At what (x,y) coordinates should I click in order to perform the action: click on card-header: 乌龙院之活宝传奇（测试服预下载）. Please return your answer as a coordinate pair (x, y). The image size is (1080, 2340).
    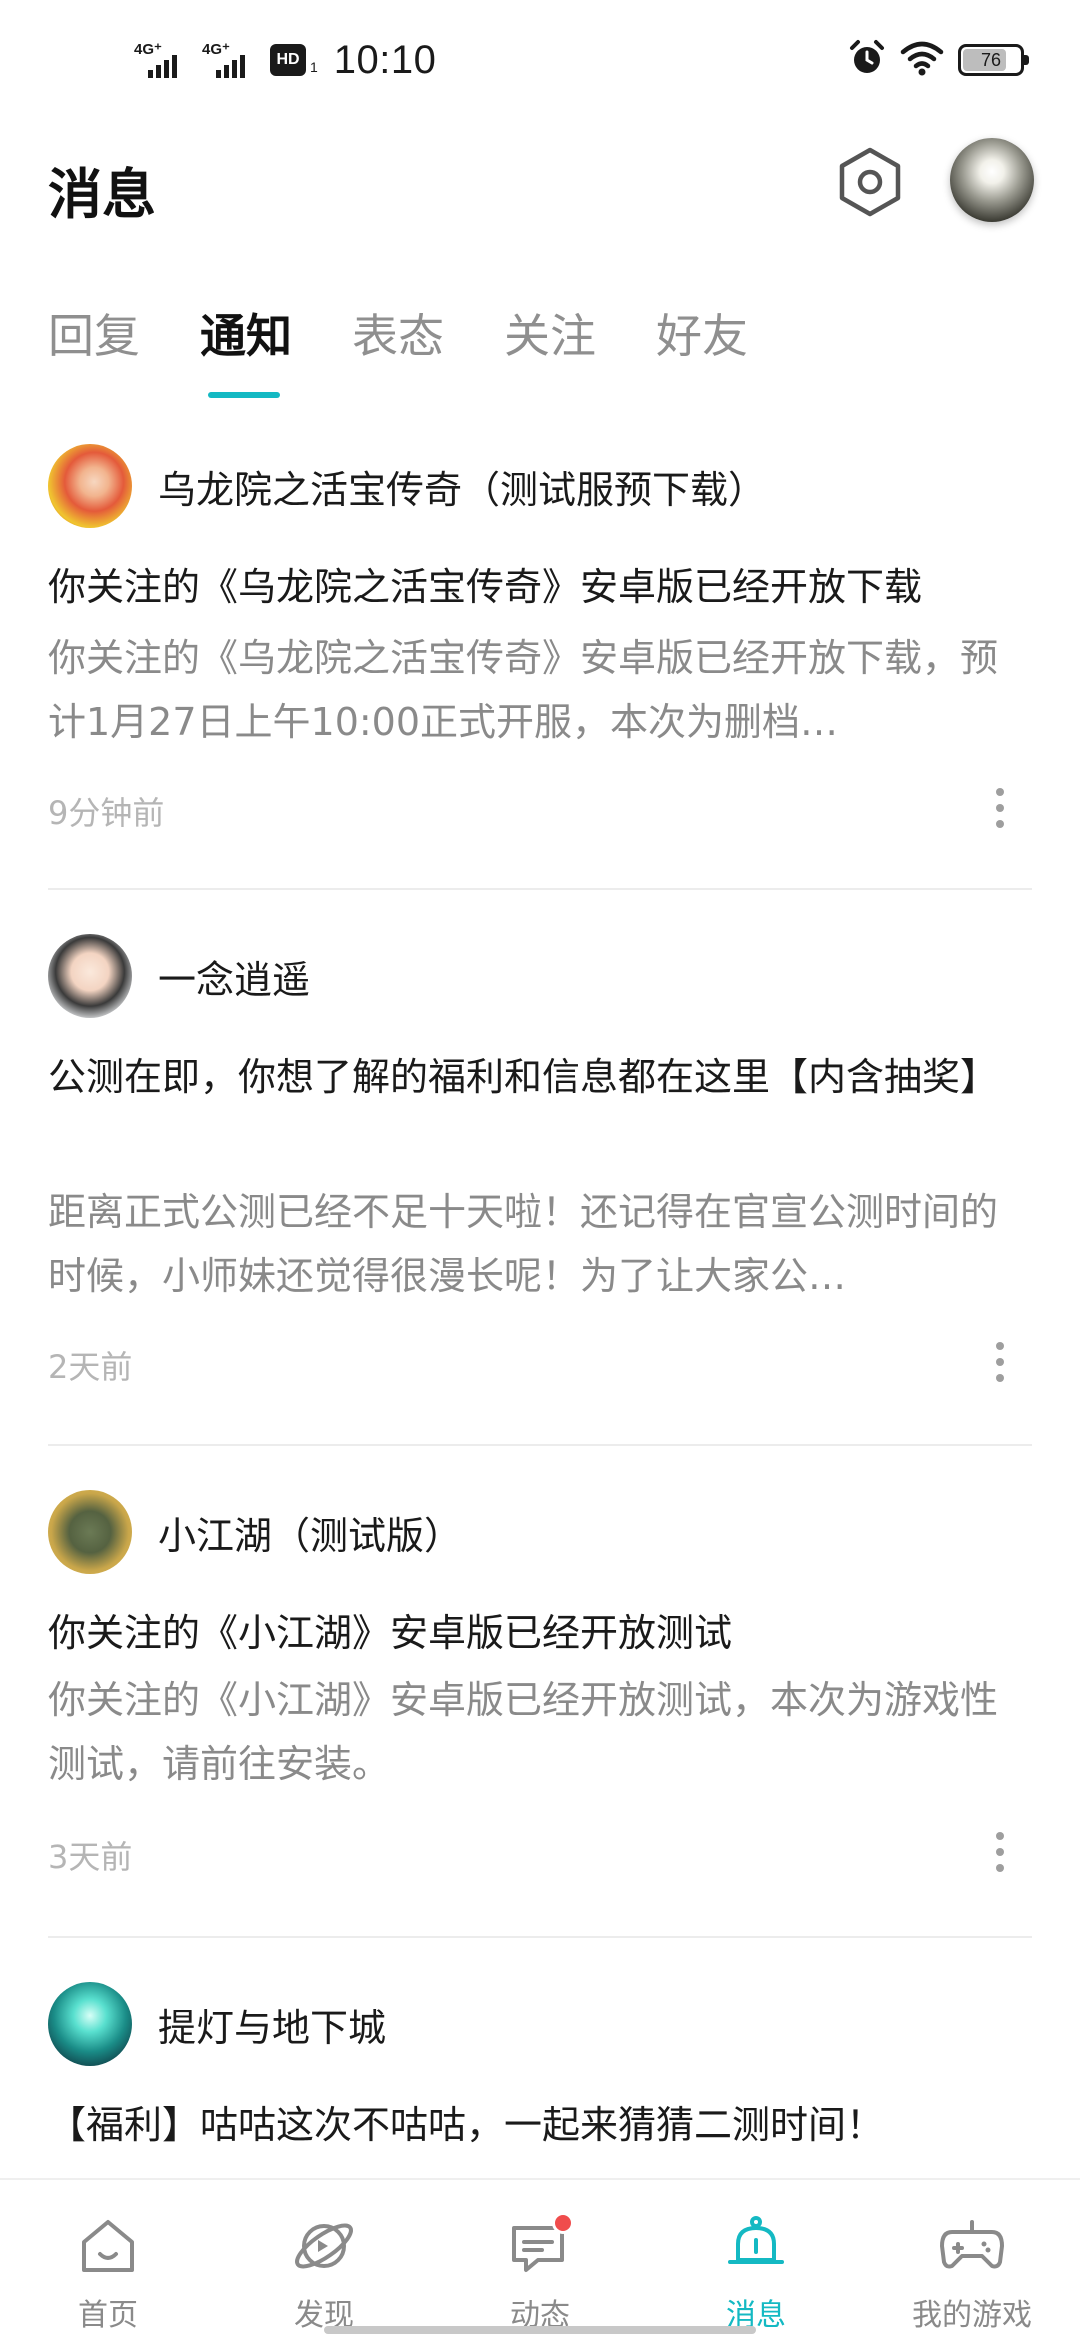
    Looking at the image, I should click on (407, 486).